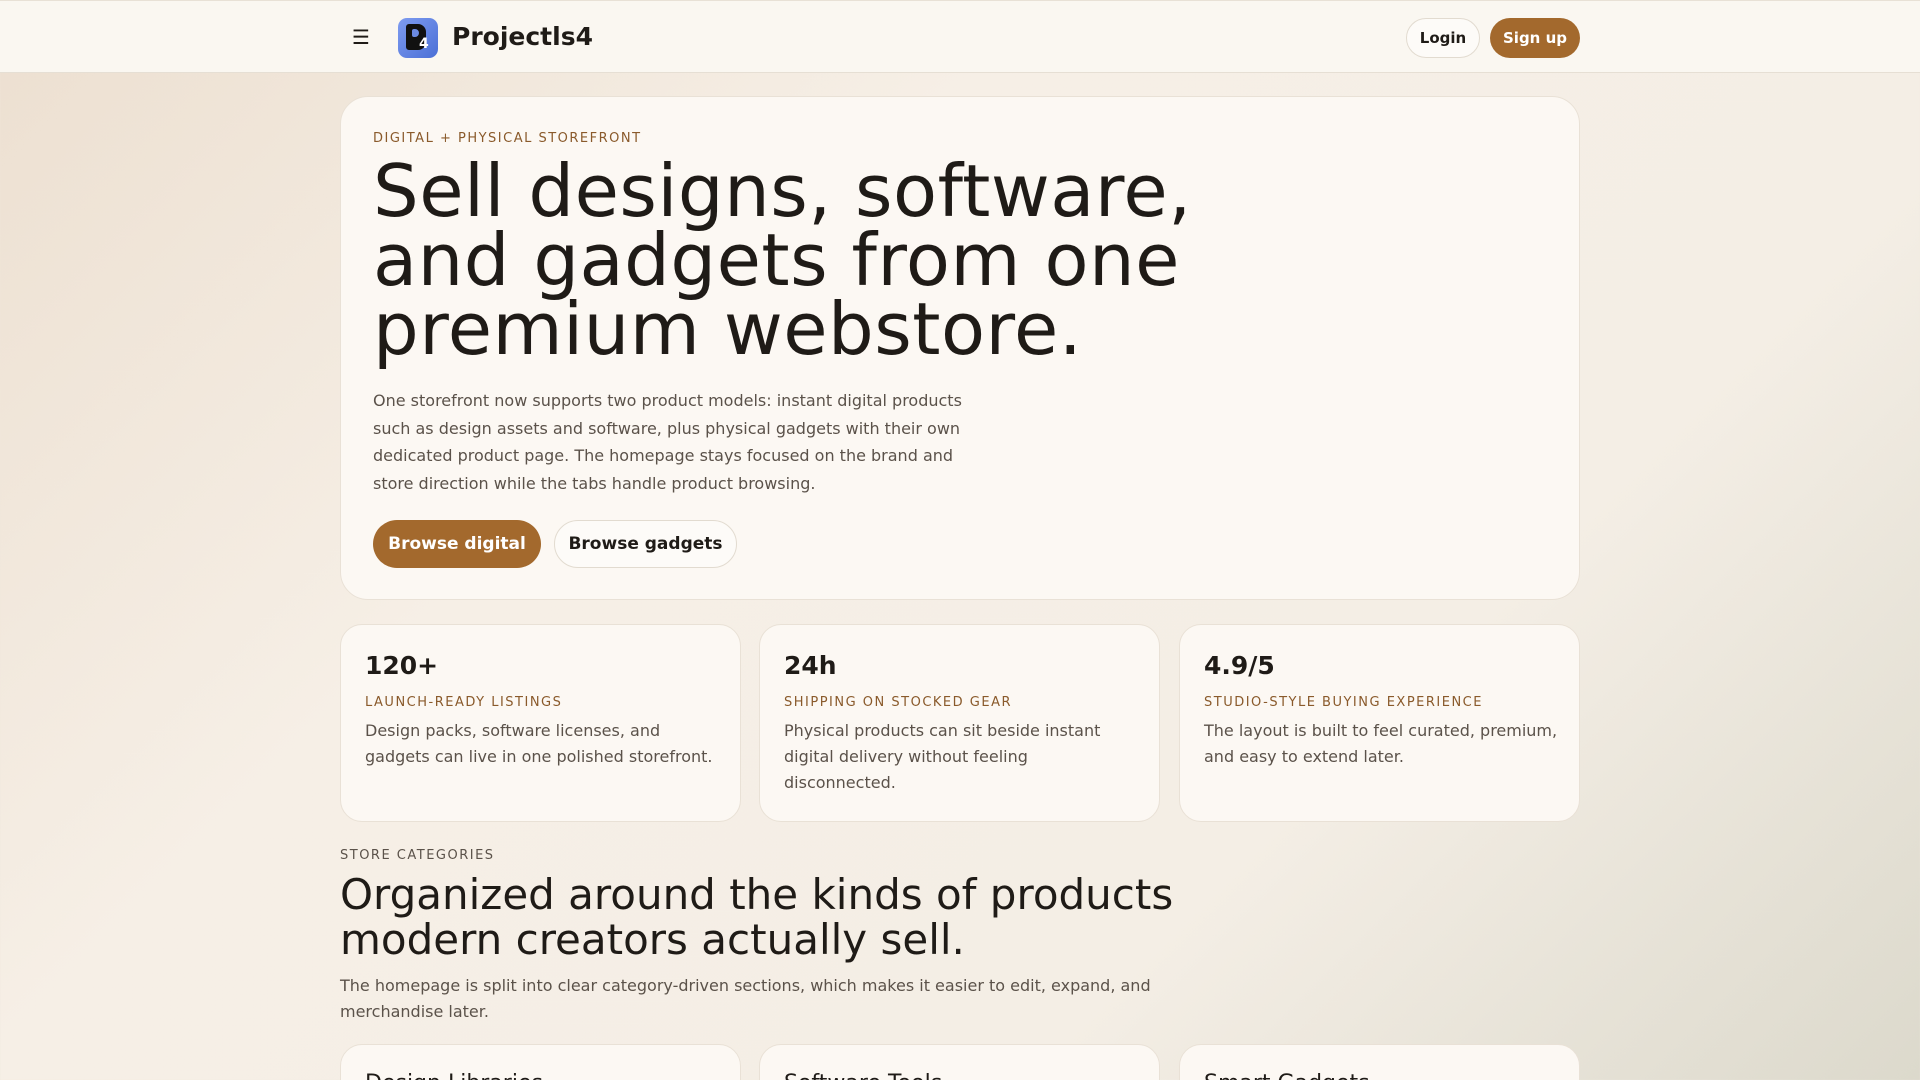  I want to click on logo-icon: 4, so click(418, 38).